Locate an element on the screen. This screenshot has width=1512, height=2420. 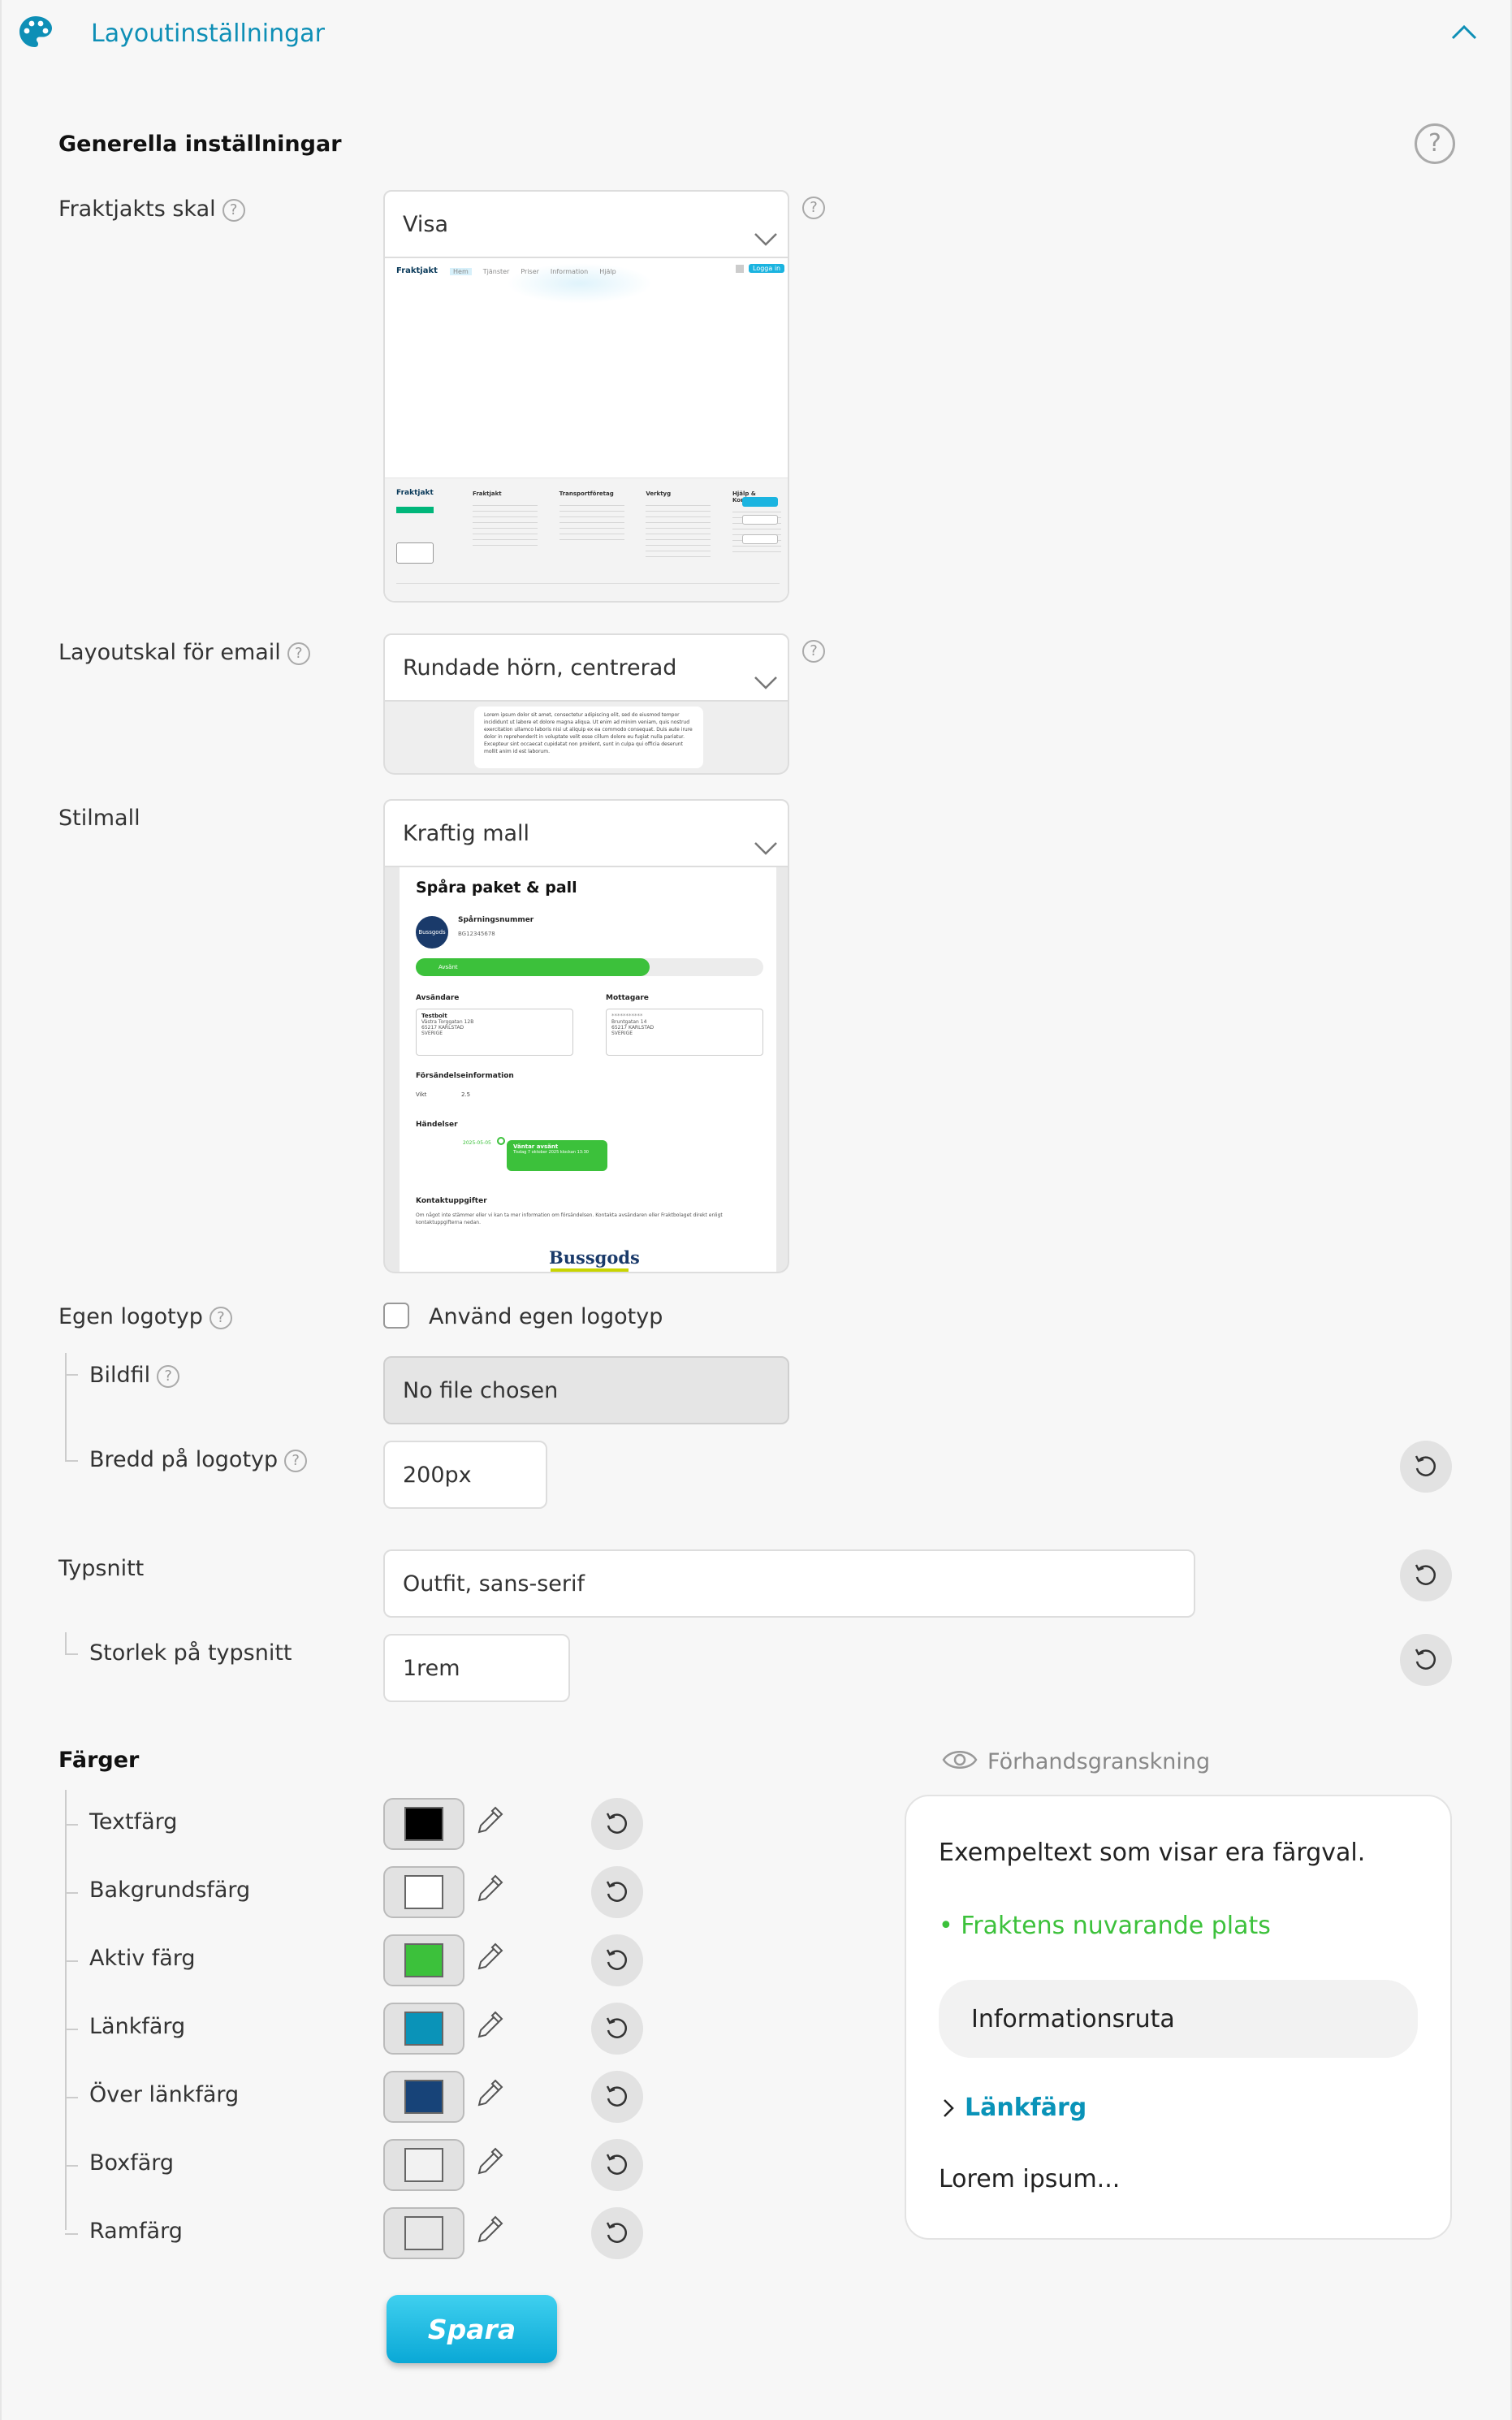
color-label: Boxfärg is located at coordinates (132, 2163).